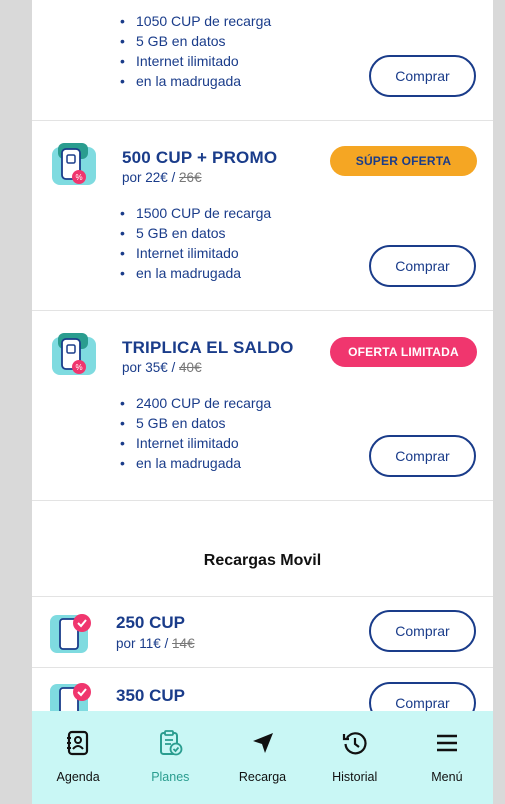 This screenshot has width=505, height=804. Describe the element at coordinates (195, 21) in the screenshot. I see `plan-bullet: 1050 CUP de recarga` at that location.